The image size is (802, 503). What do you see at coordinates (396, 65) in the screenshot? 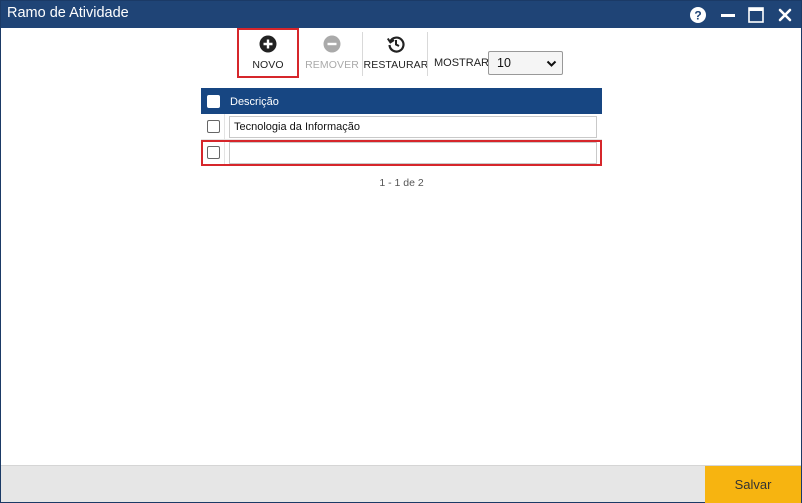
I see `restaurar-label: RESTAURAR` at bounding box center [396, 65].